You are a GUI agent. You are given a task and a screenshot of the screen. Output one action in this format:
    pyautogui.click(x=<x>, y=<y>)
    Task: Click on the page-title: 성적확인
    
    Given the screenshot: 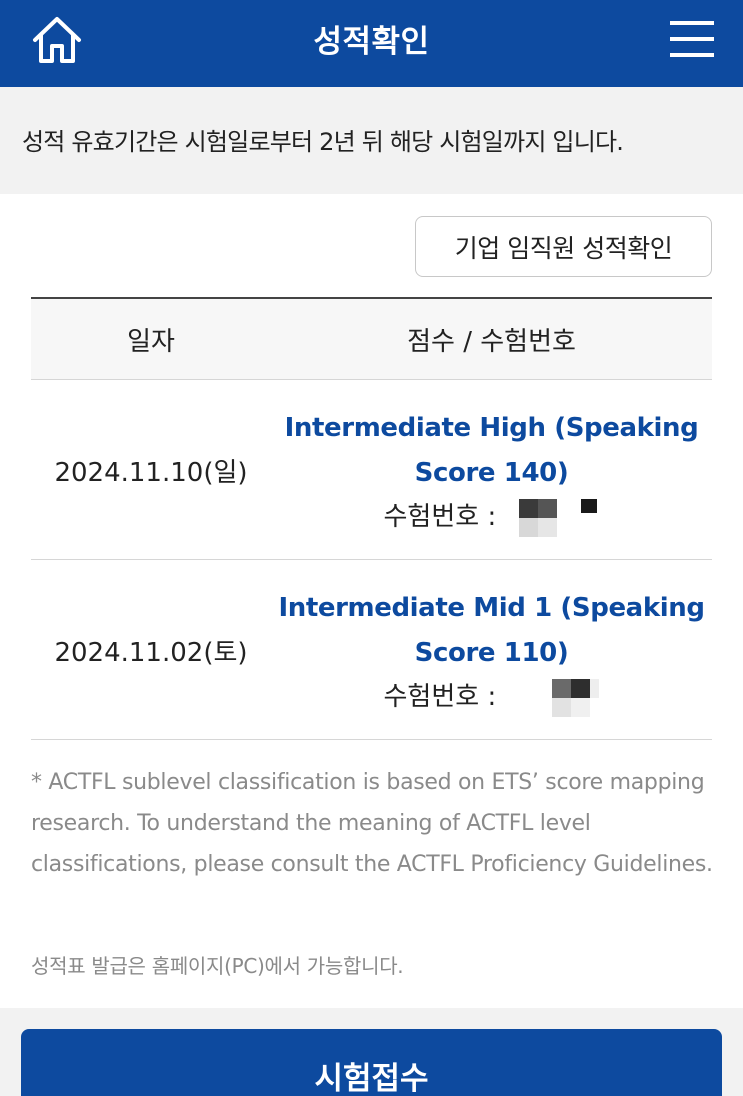 What is the action you would take?
    pyautogui.click(x=371, y=41)
    